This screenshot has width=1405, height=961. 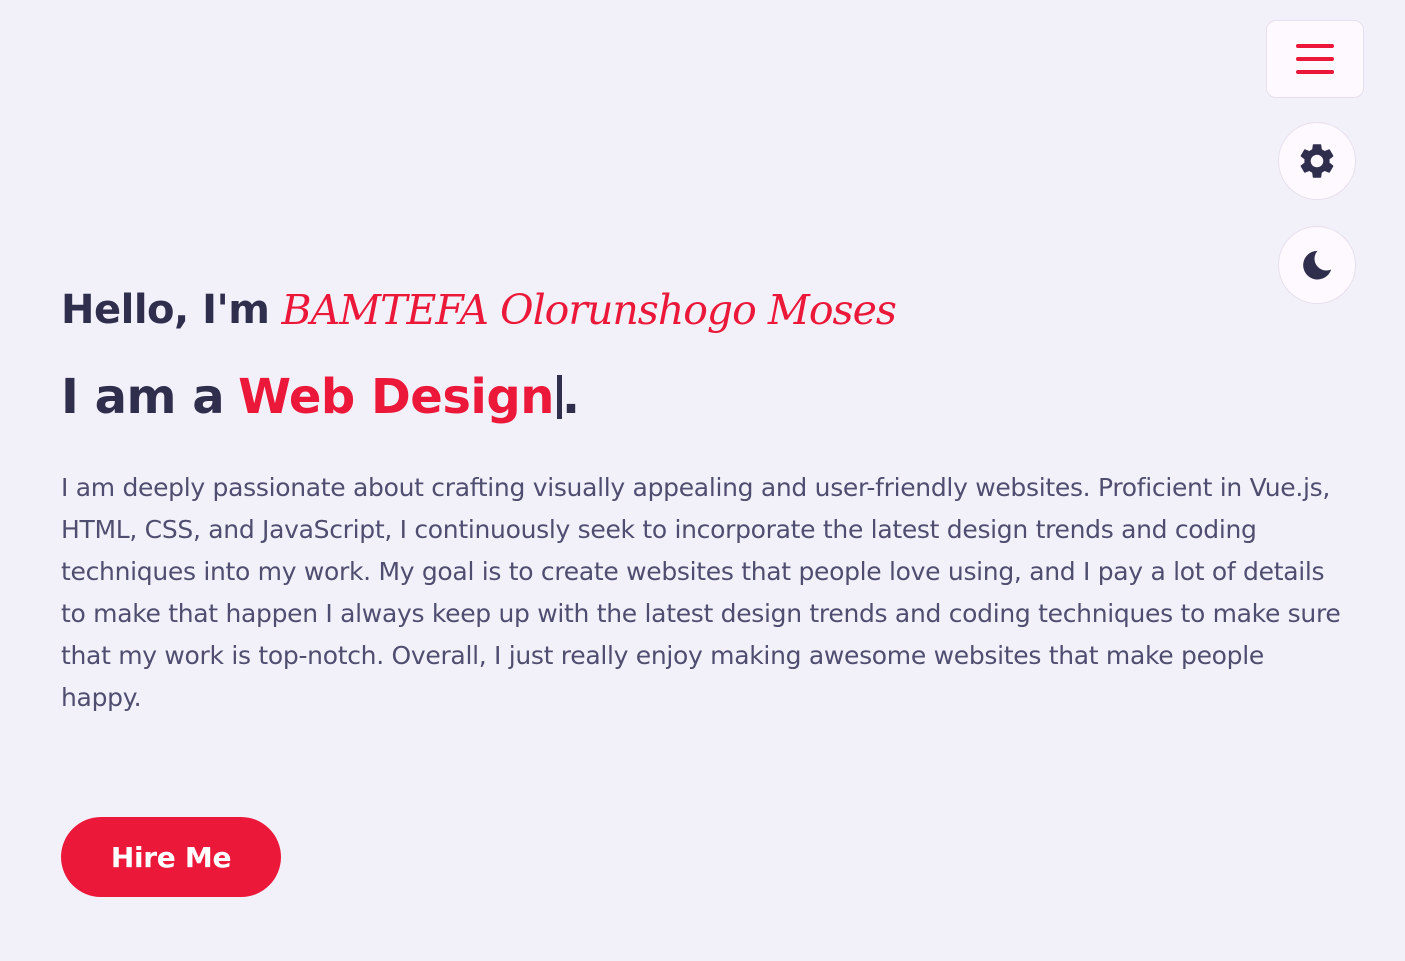 I want to click on role-suffix: ., so click(x=570, y=397).